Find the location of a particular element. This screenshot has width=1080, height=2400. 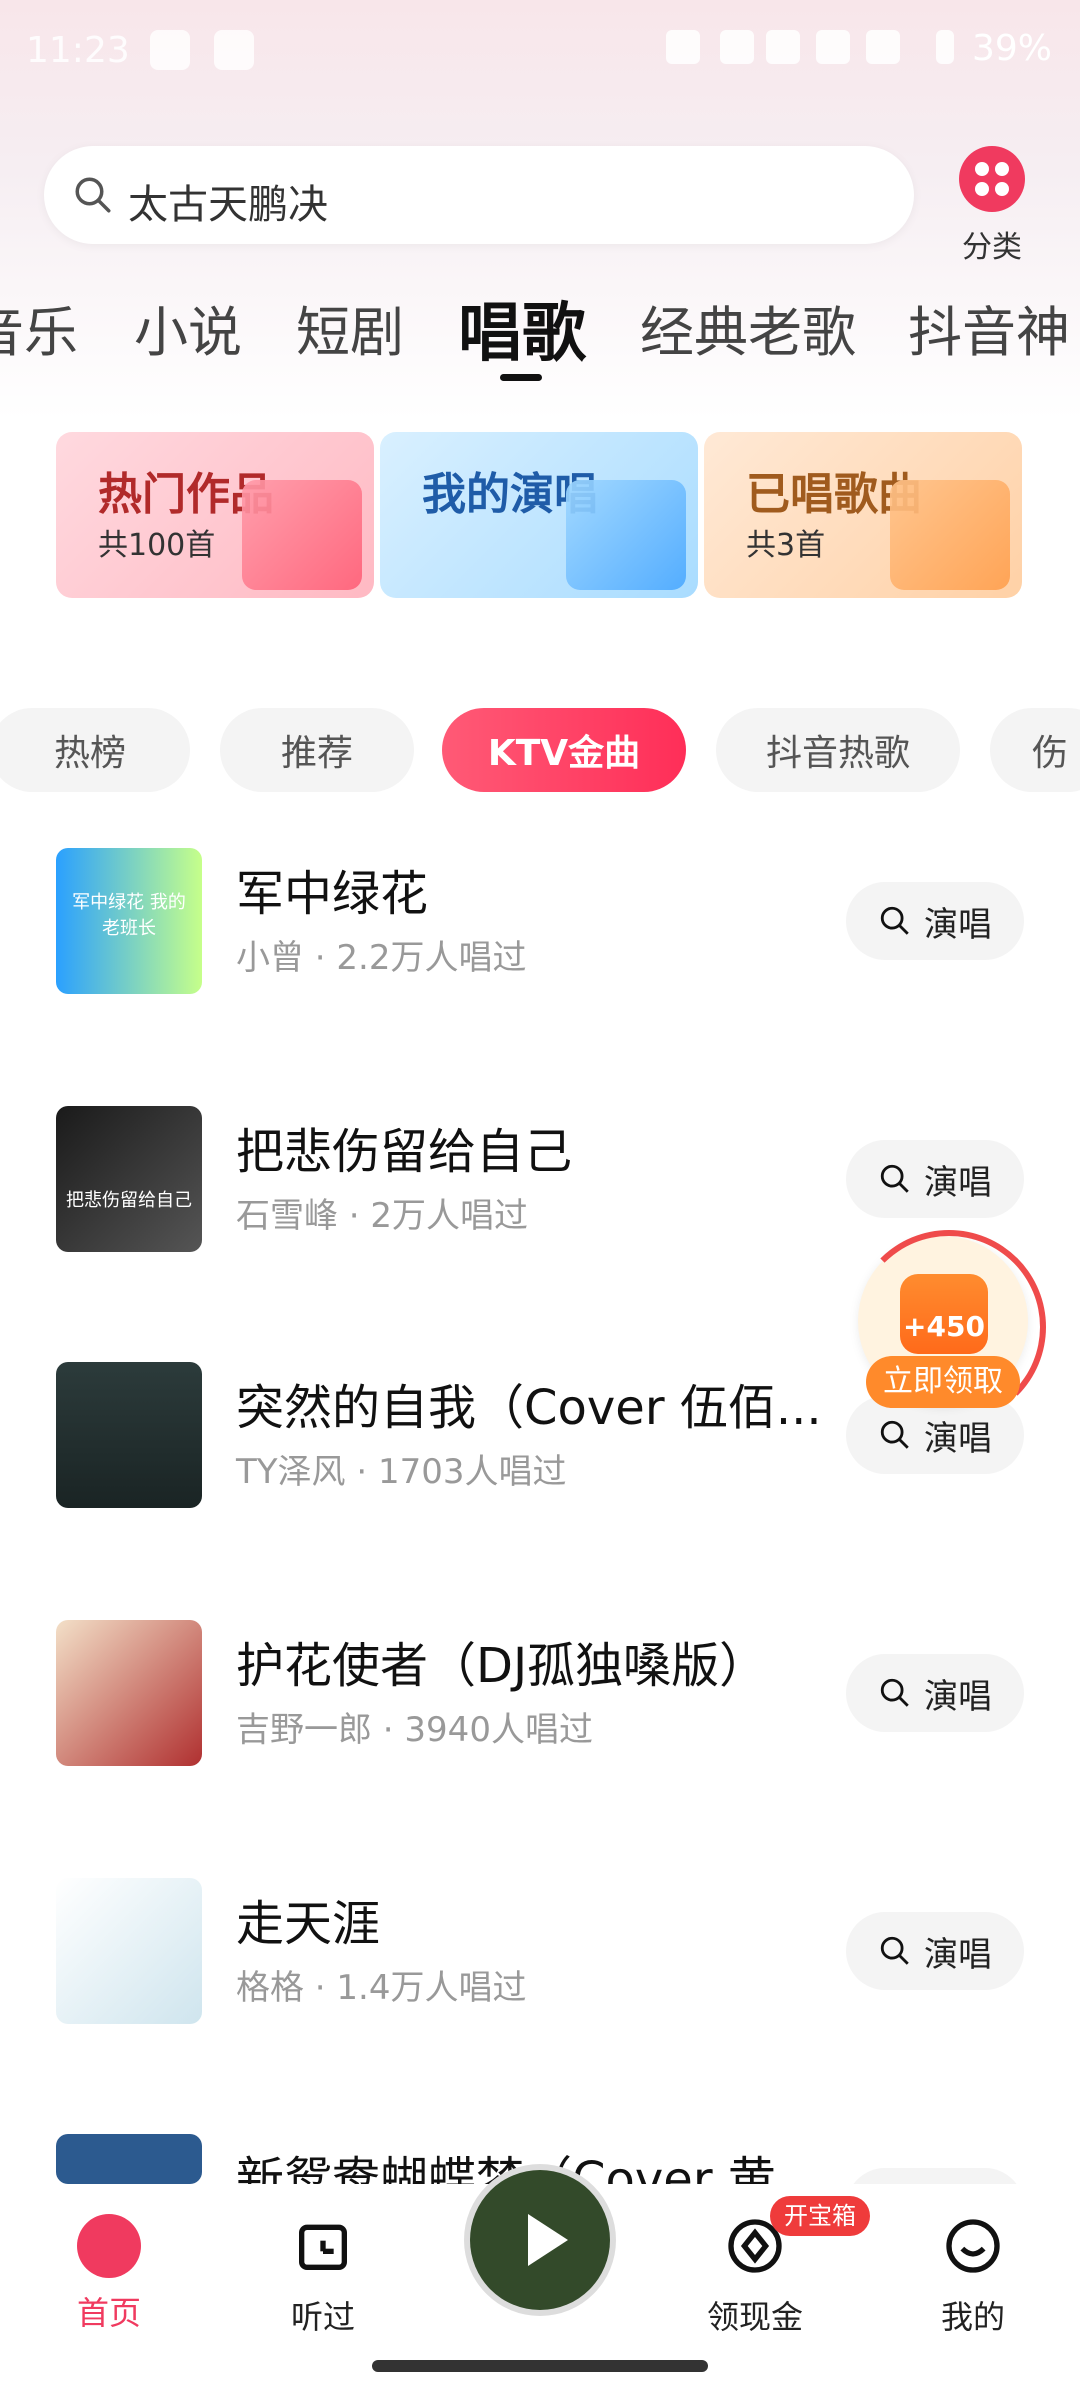

clock-icon is located at coordinates (323, 2247).